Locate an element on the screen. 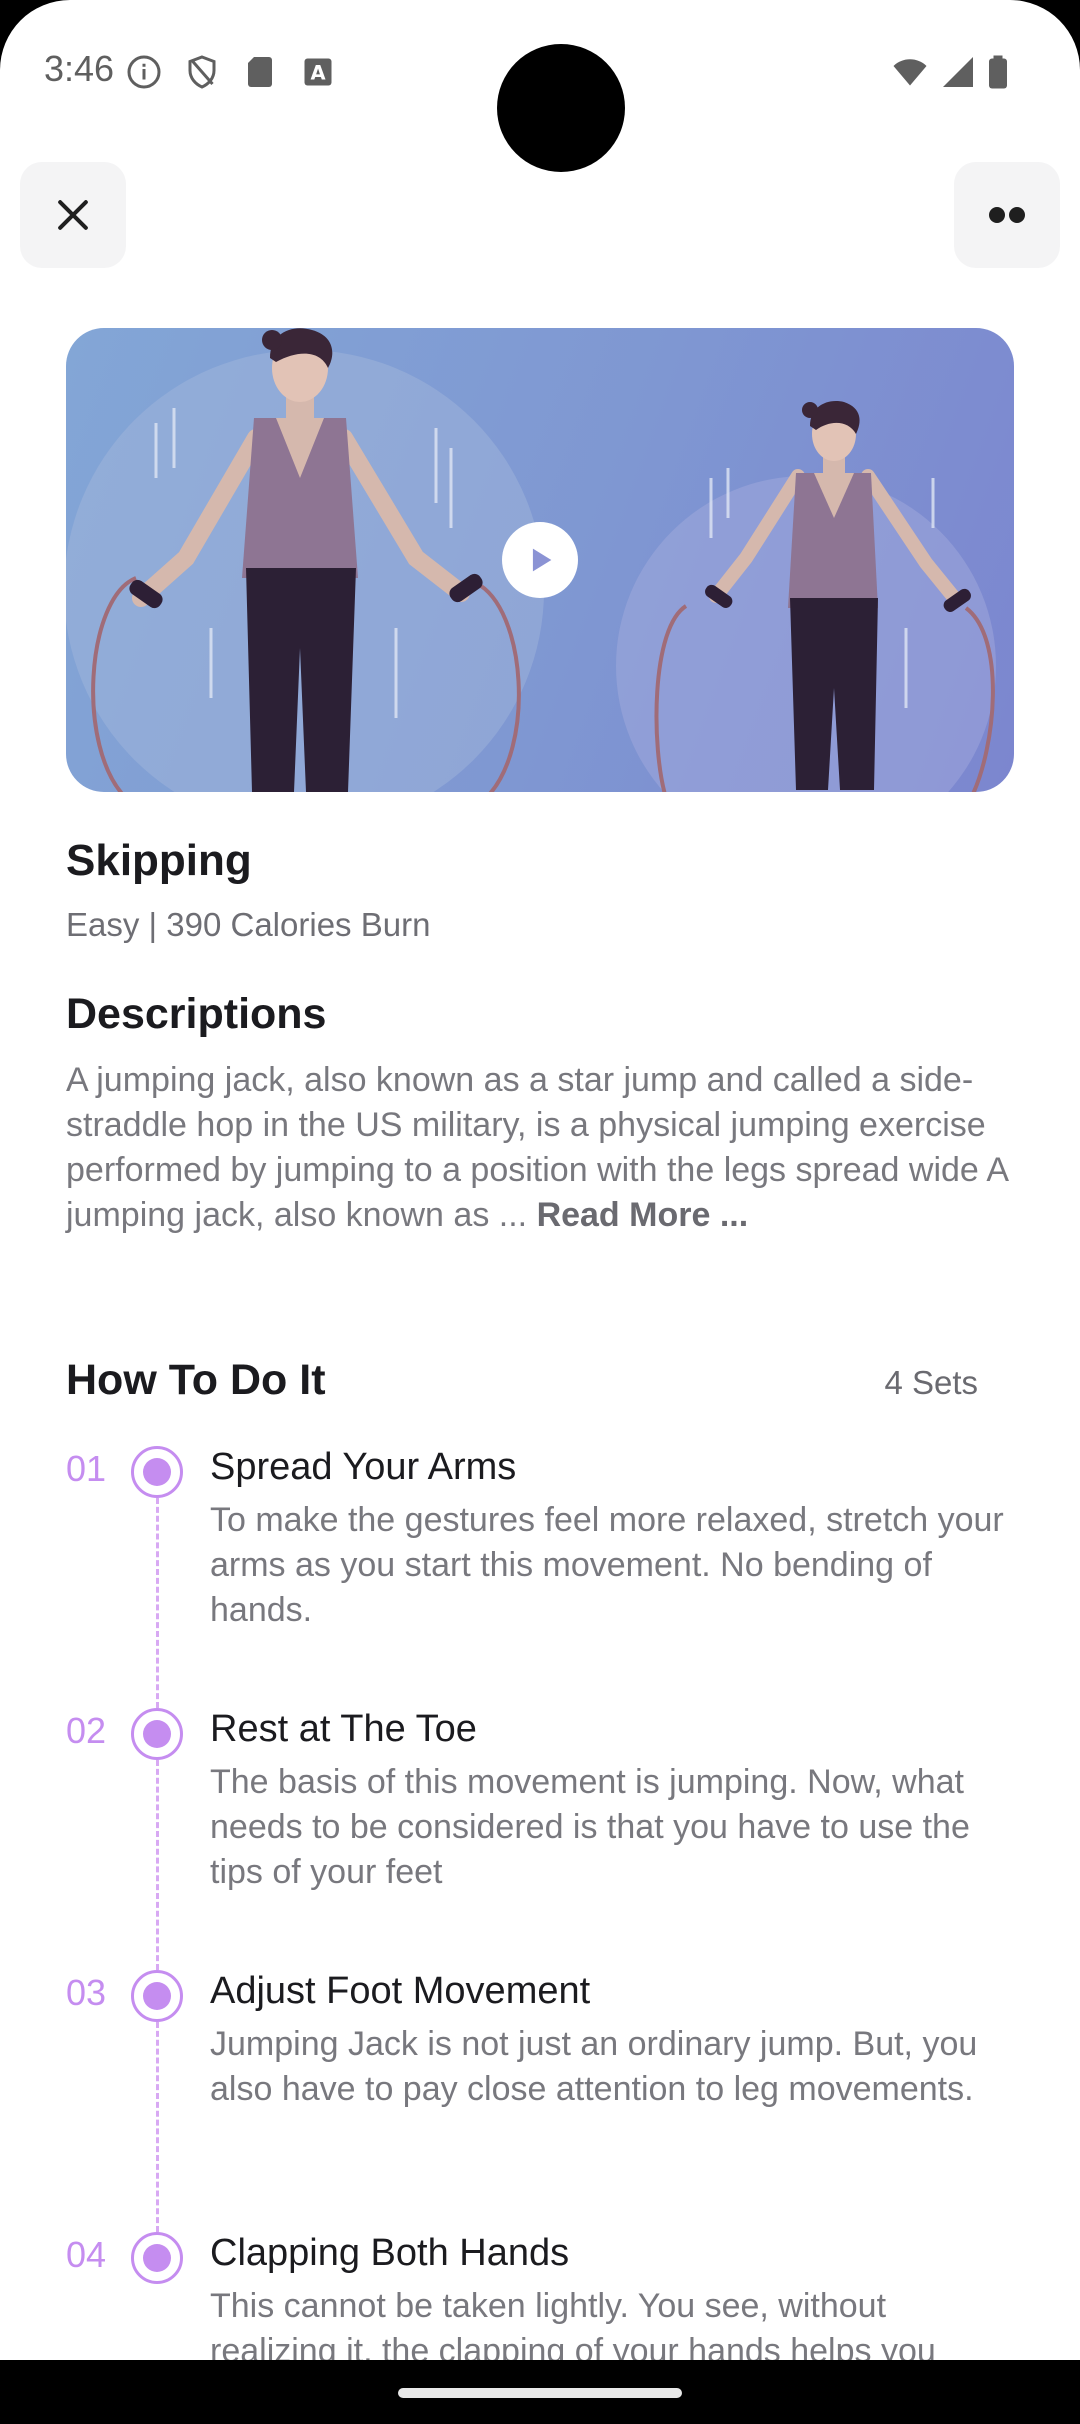  status-bar: 3:46 A is located at coordinates (540, 86).